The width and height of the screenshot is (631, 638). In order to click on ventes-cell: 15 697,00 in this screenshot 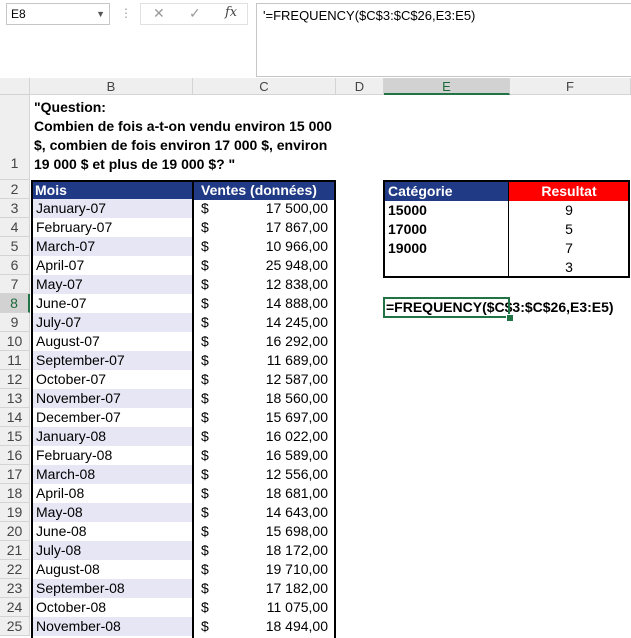, I will do `click(279, 417)`.